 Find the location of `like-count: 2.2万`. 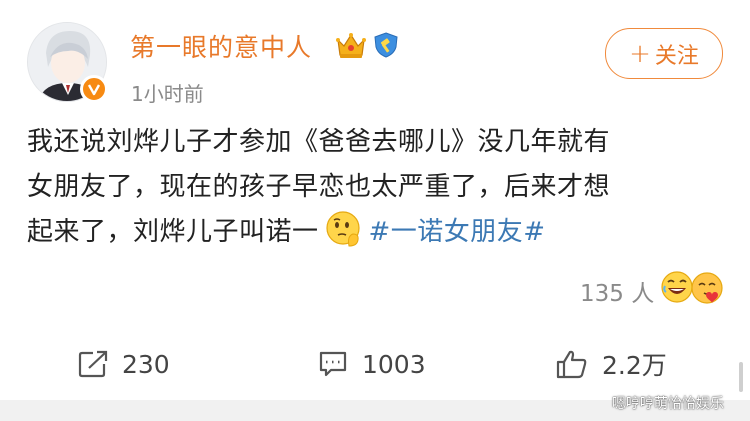

like-count: 2.2万 is located at coordinates (634, 365).